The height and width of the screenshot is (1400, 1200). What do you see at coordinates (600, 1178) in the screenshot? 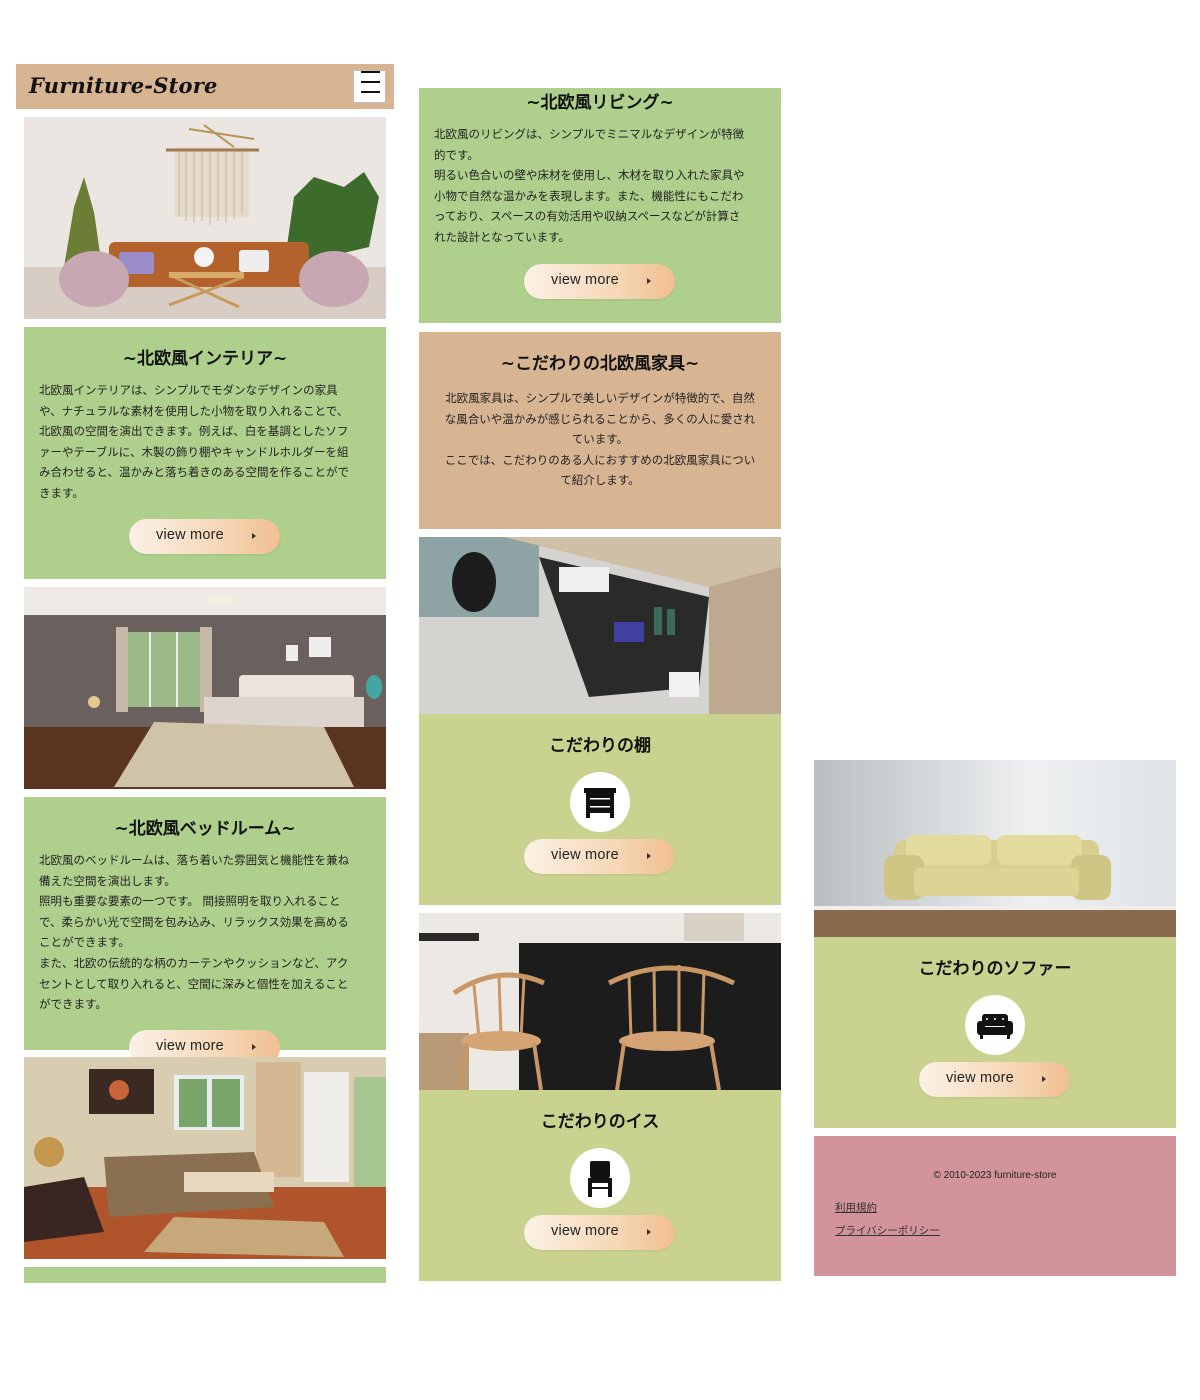
I see `chair-icon` at bounding box center [600, 1178].